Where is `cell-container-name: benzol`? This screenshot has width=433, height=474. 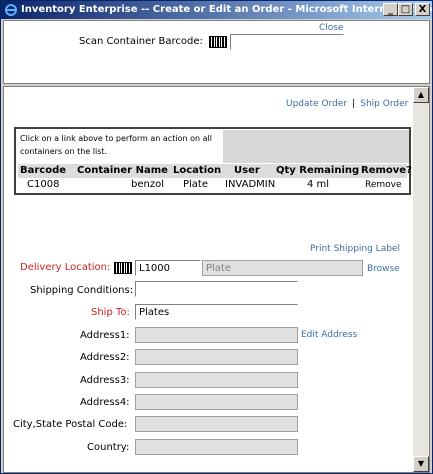
cell-container-name: benzol is located at coordinates (147, 184).